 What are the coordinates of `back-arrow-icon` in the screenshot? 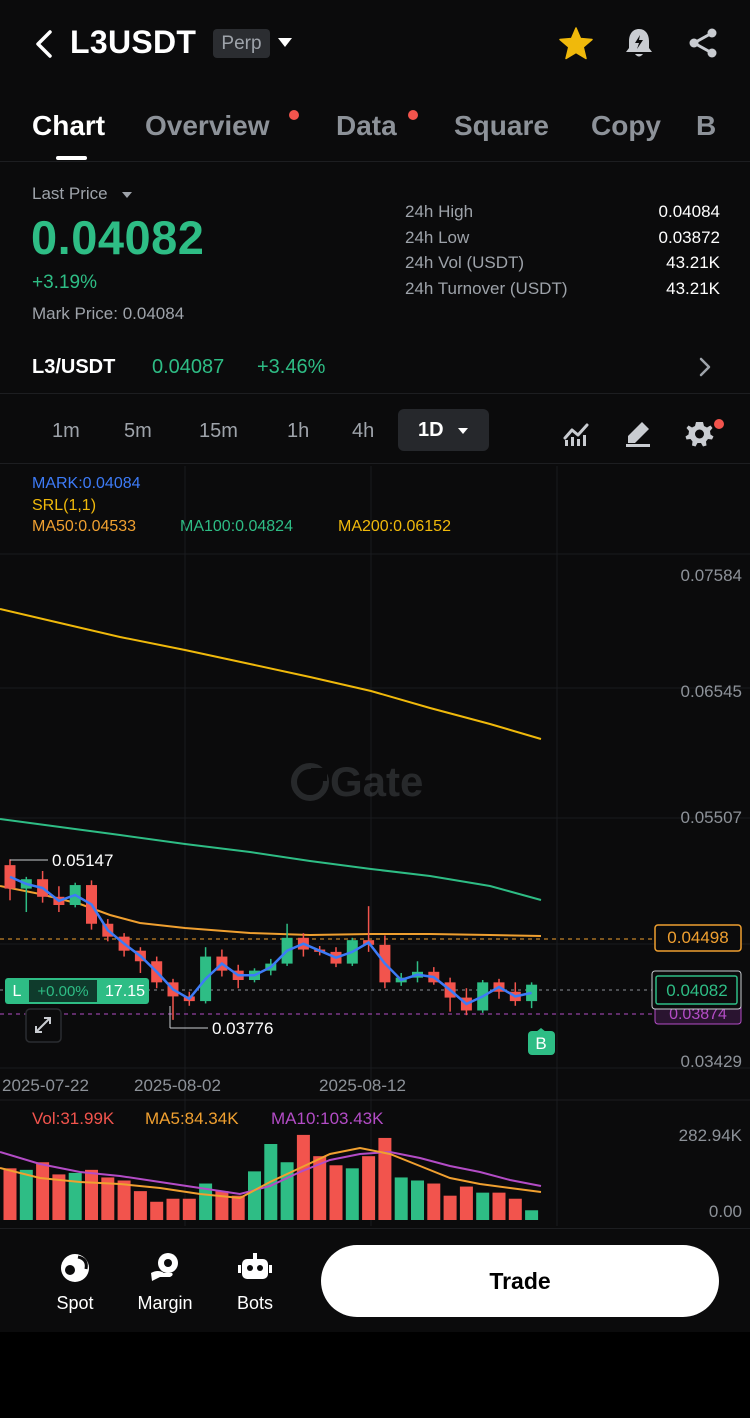 It's located at (45, 44).